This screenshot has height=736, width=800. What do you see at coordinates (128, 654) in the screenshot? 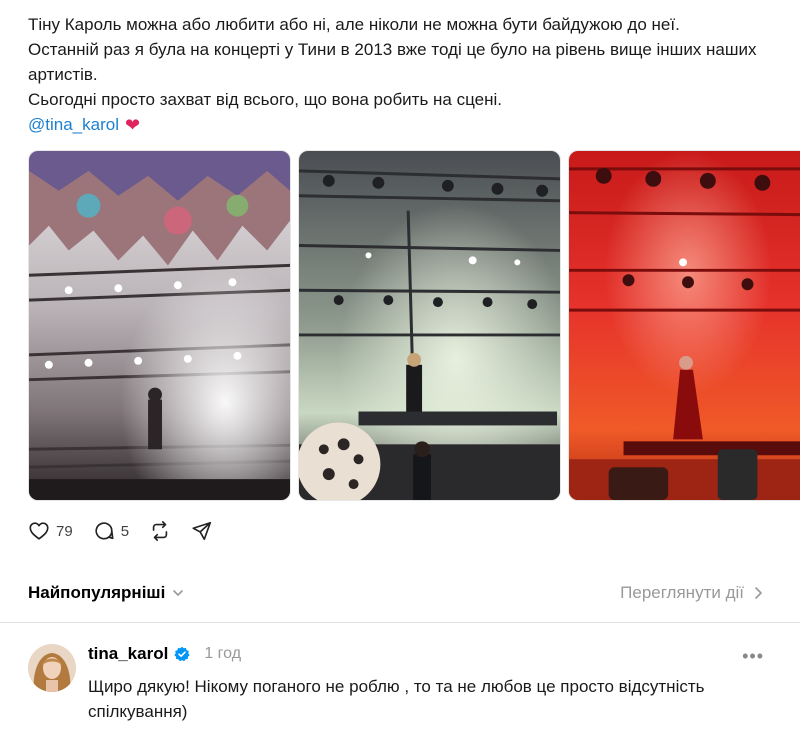
I see `username: tina_karol` at bounding box center [128, 654].